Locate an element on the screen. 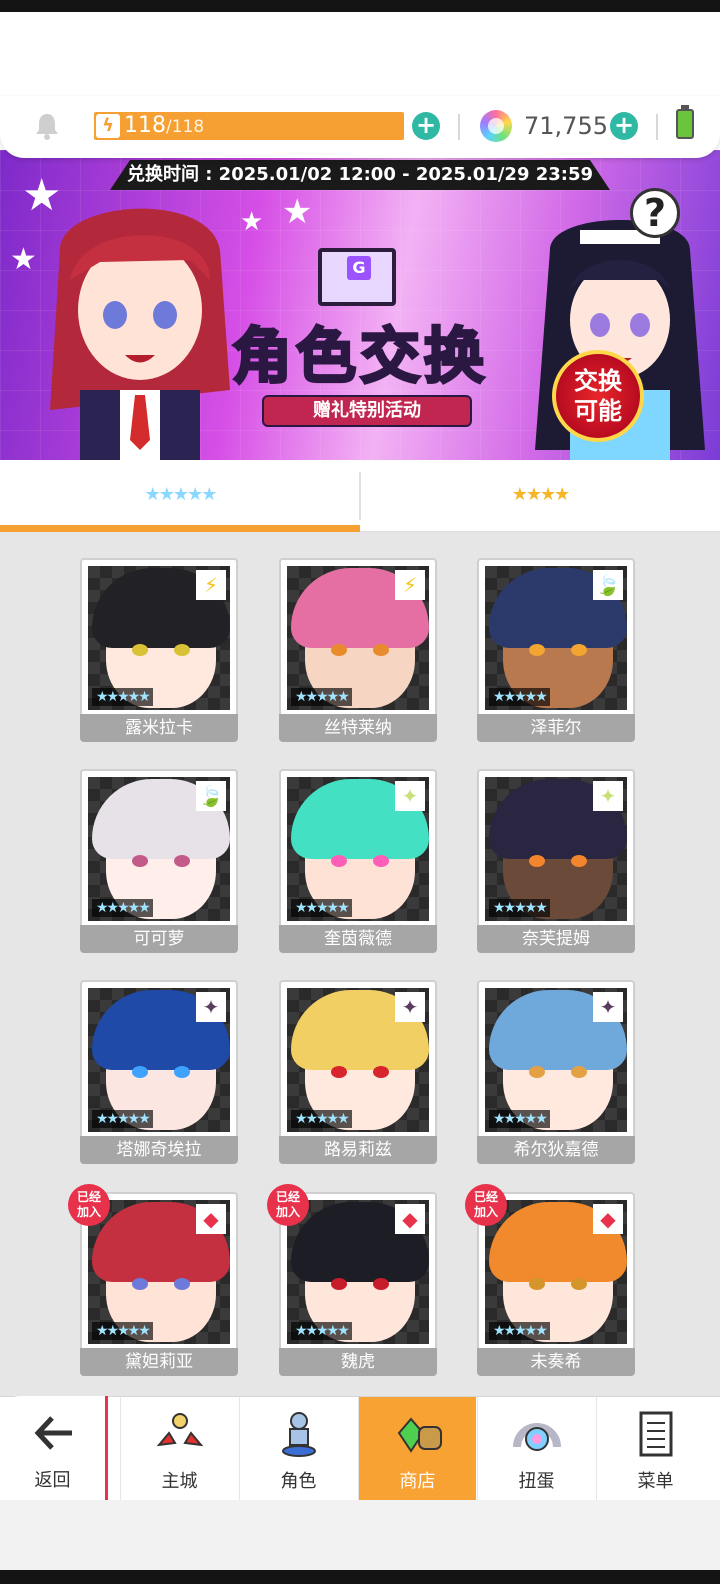  character-name: 奈芙提姆 is located at coordinates (556, 939).